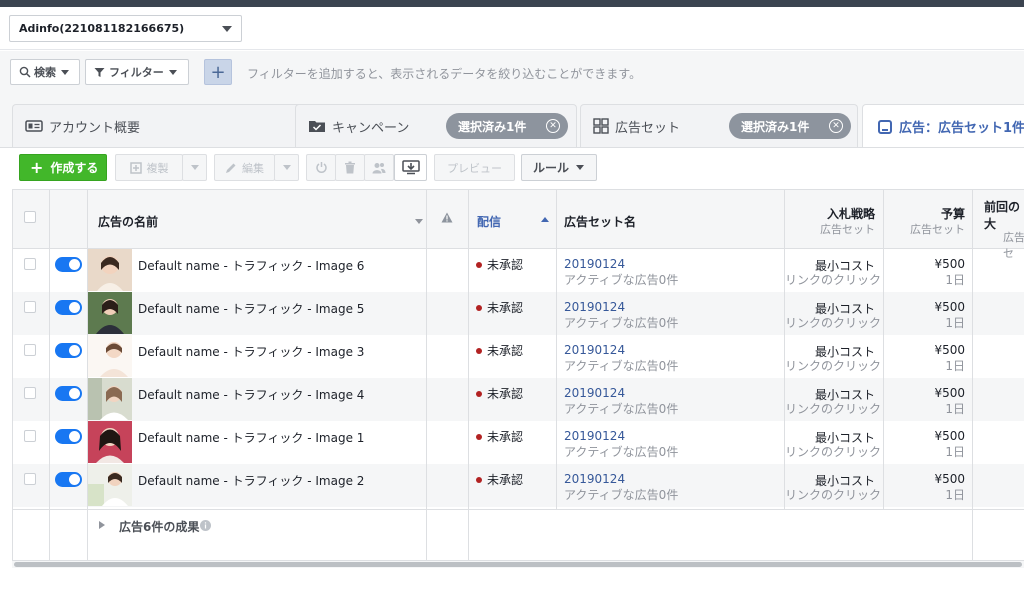  I want to click on folder-check-icon, so click(317, 126).